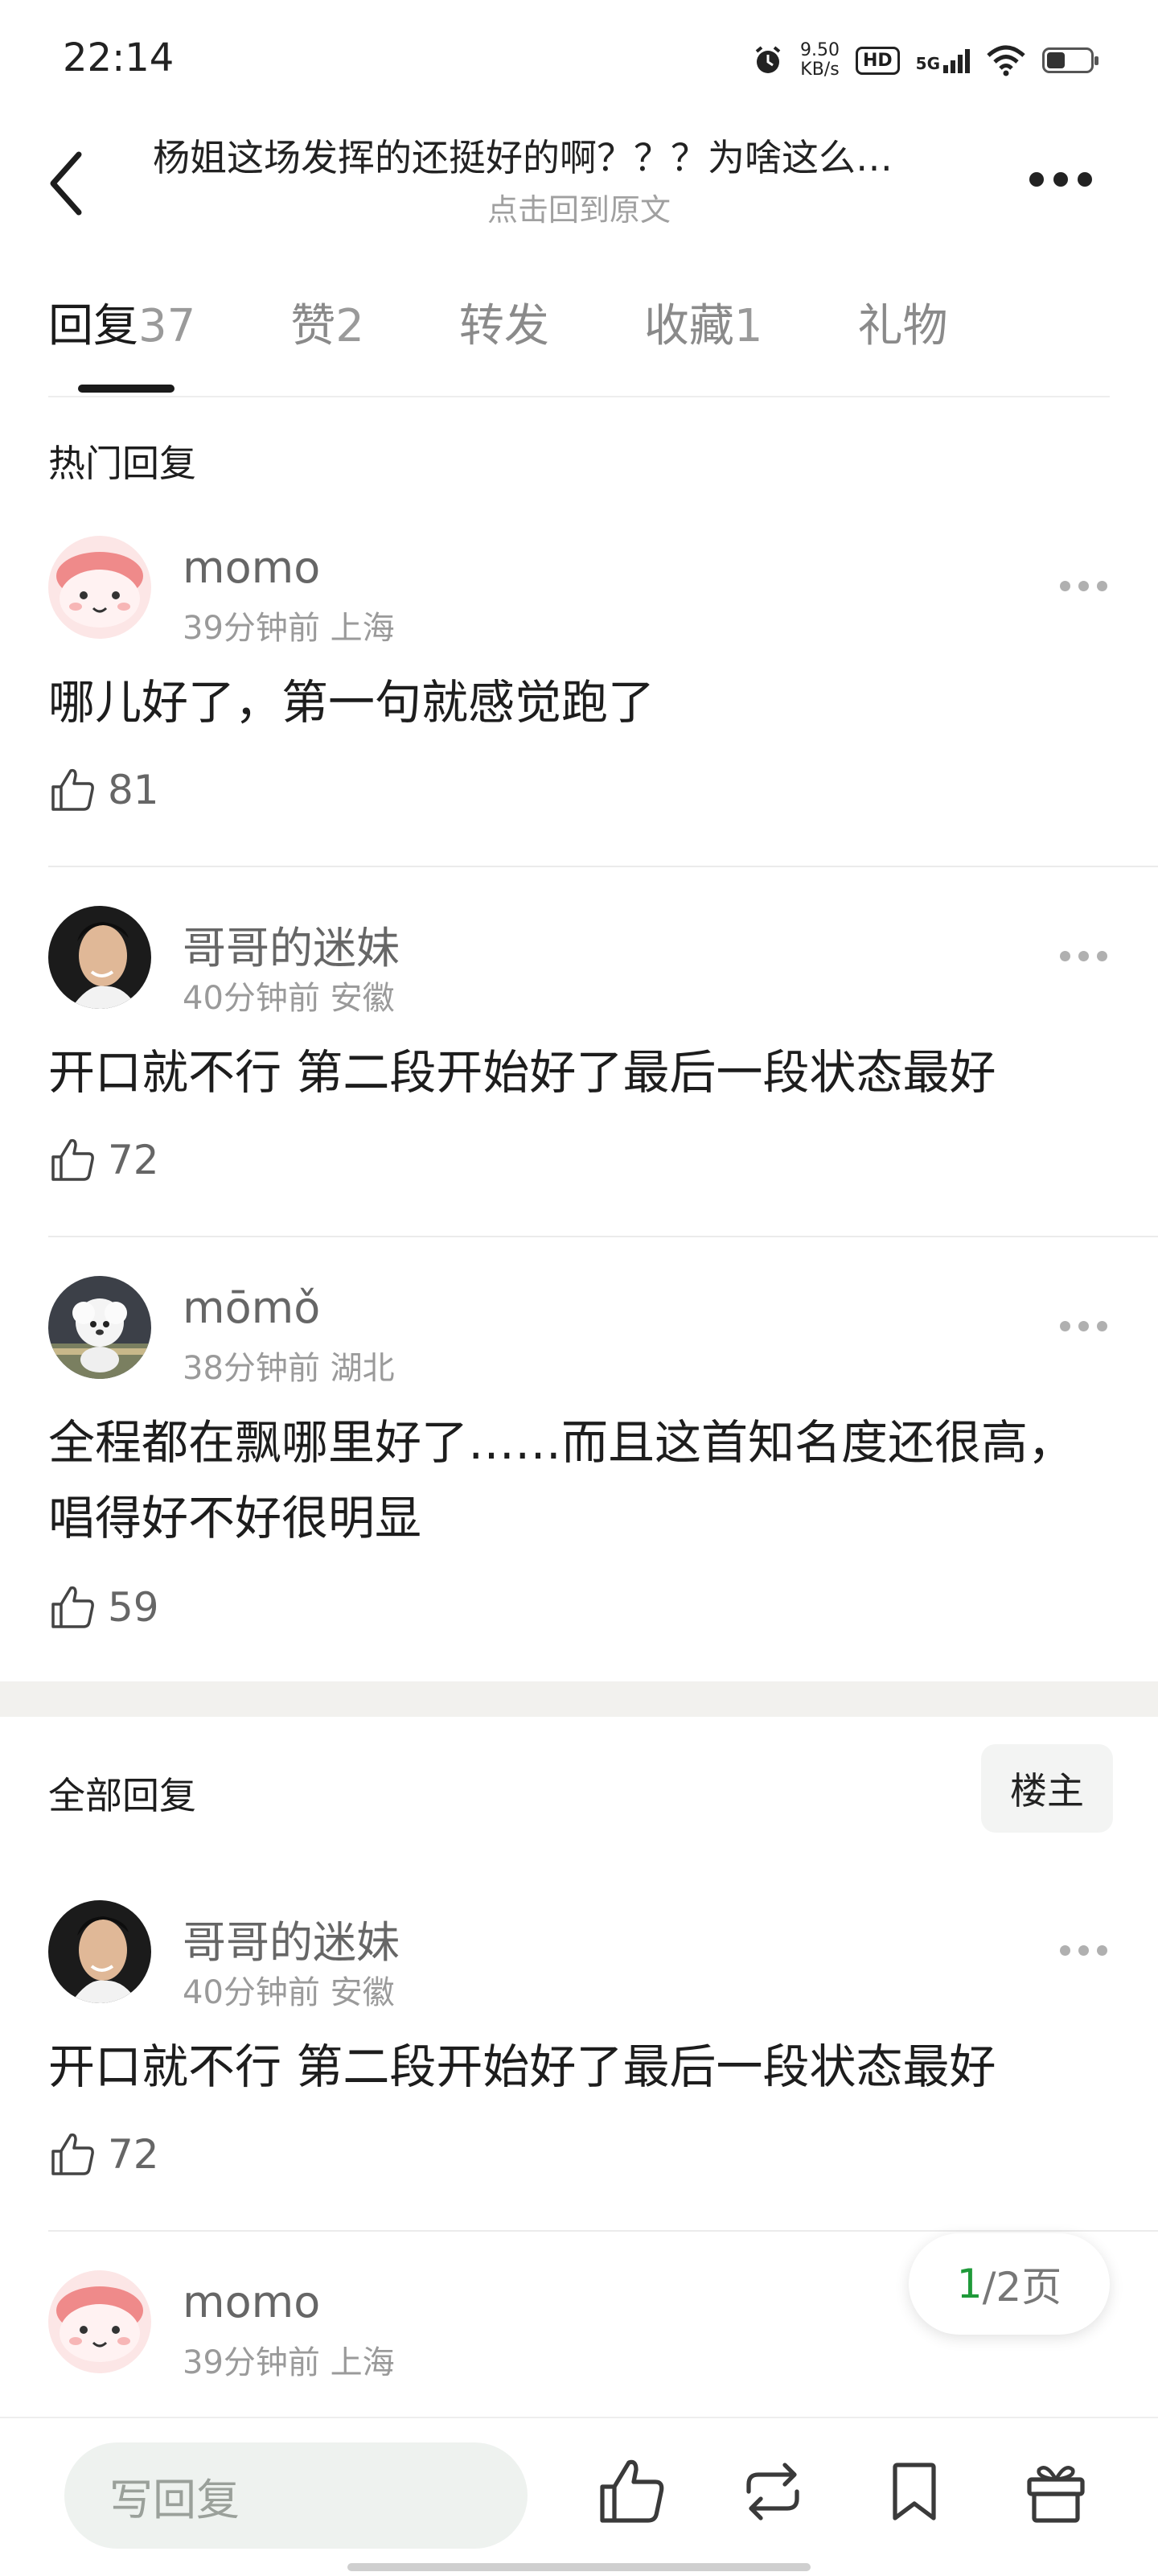 The image size is (1158, 2576). I want to click on all-replies-title: 全部回复, so click(122, 1795).